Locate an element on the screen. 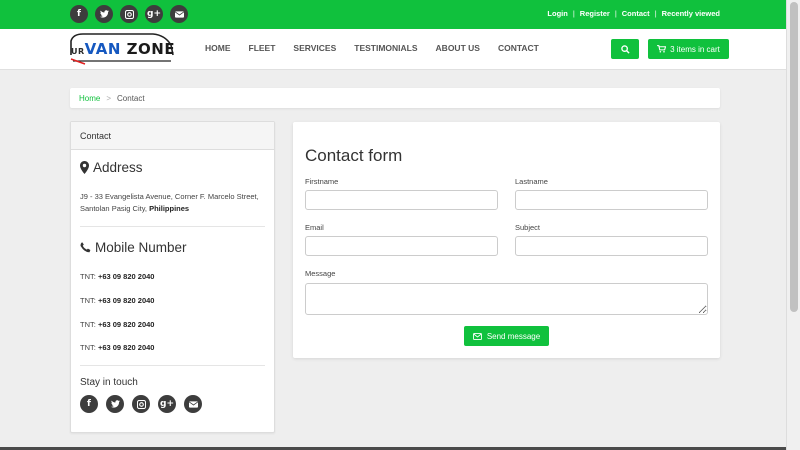 This screenshot has width=800, height=450. mobile-heading-text: Mobile Number is located at coordinates (141, 247).